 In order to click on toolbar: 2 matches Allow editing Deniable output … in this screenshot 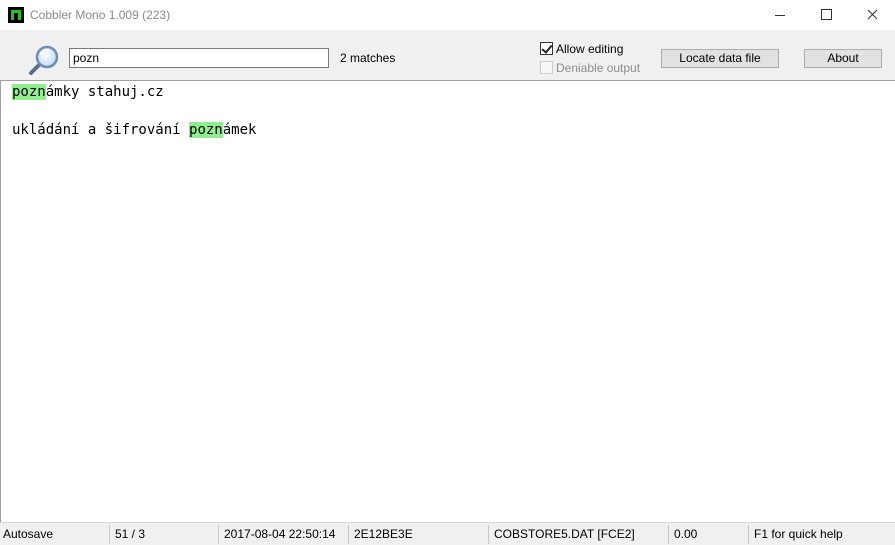, I will do `click(447, 55)`.